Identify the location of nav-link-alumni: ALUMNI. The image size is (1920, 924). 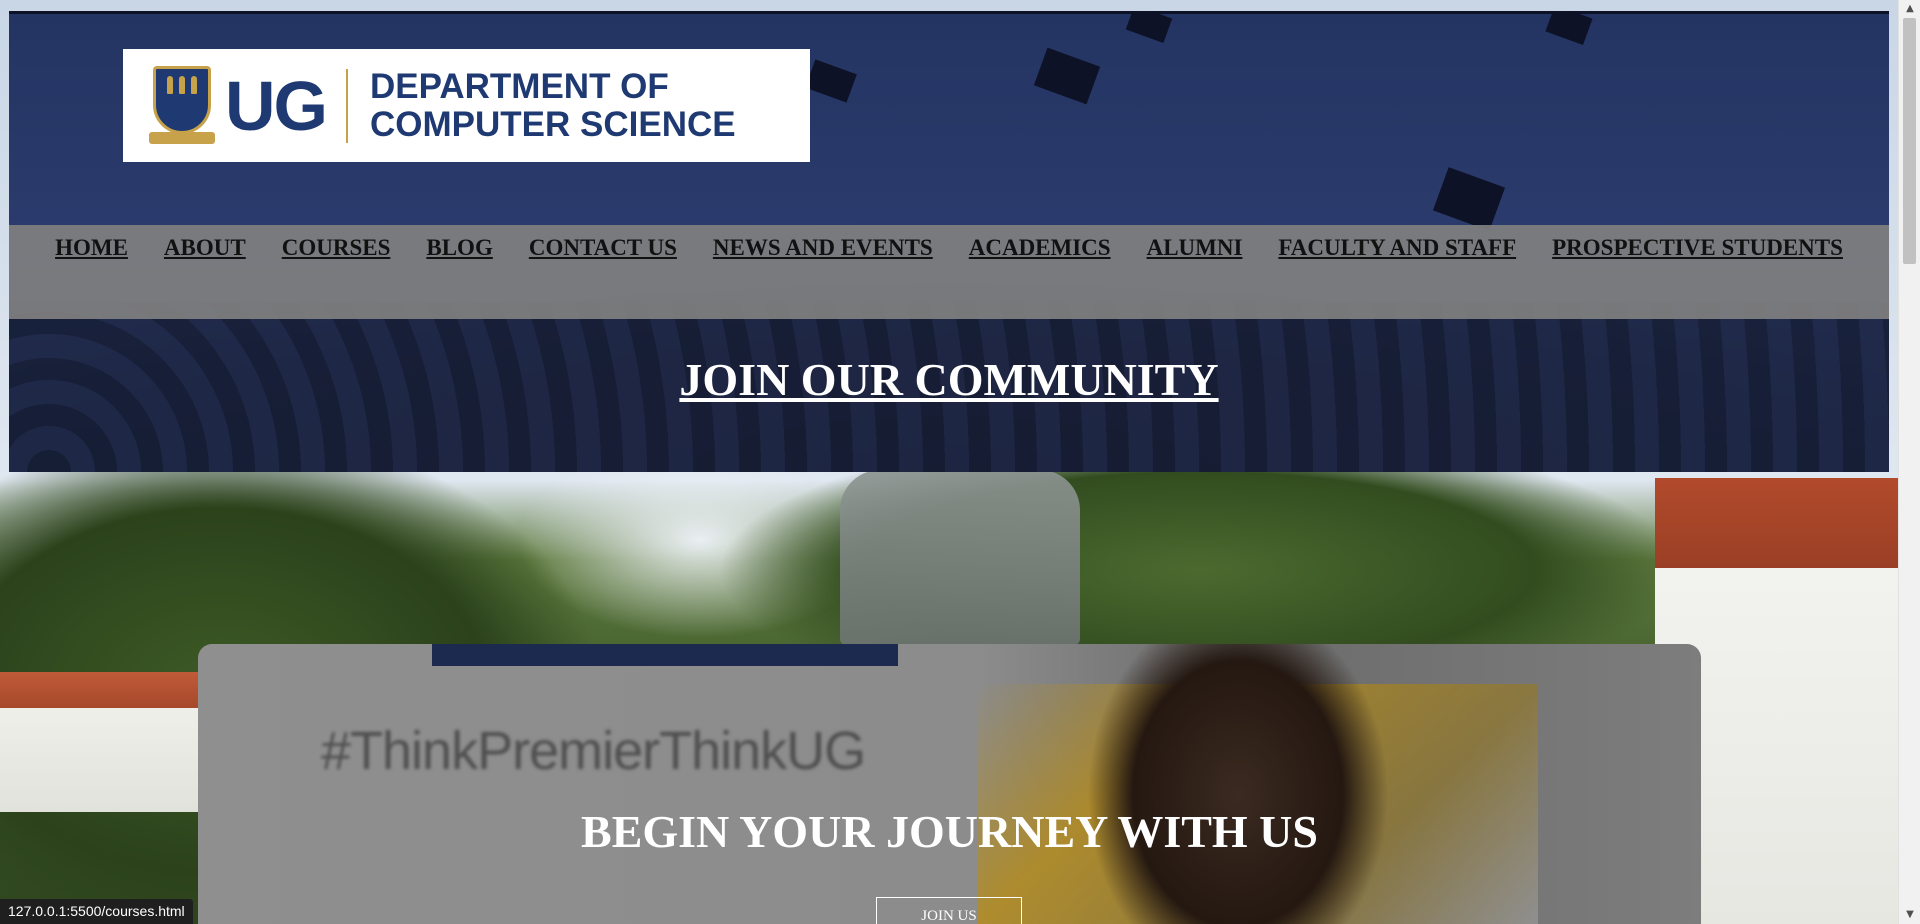
(1195, 247).